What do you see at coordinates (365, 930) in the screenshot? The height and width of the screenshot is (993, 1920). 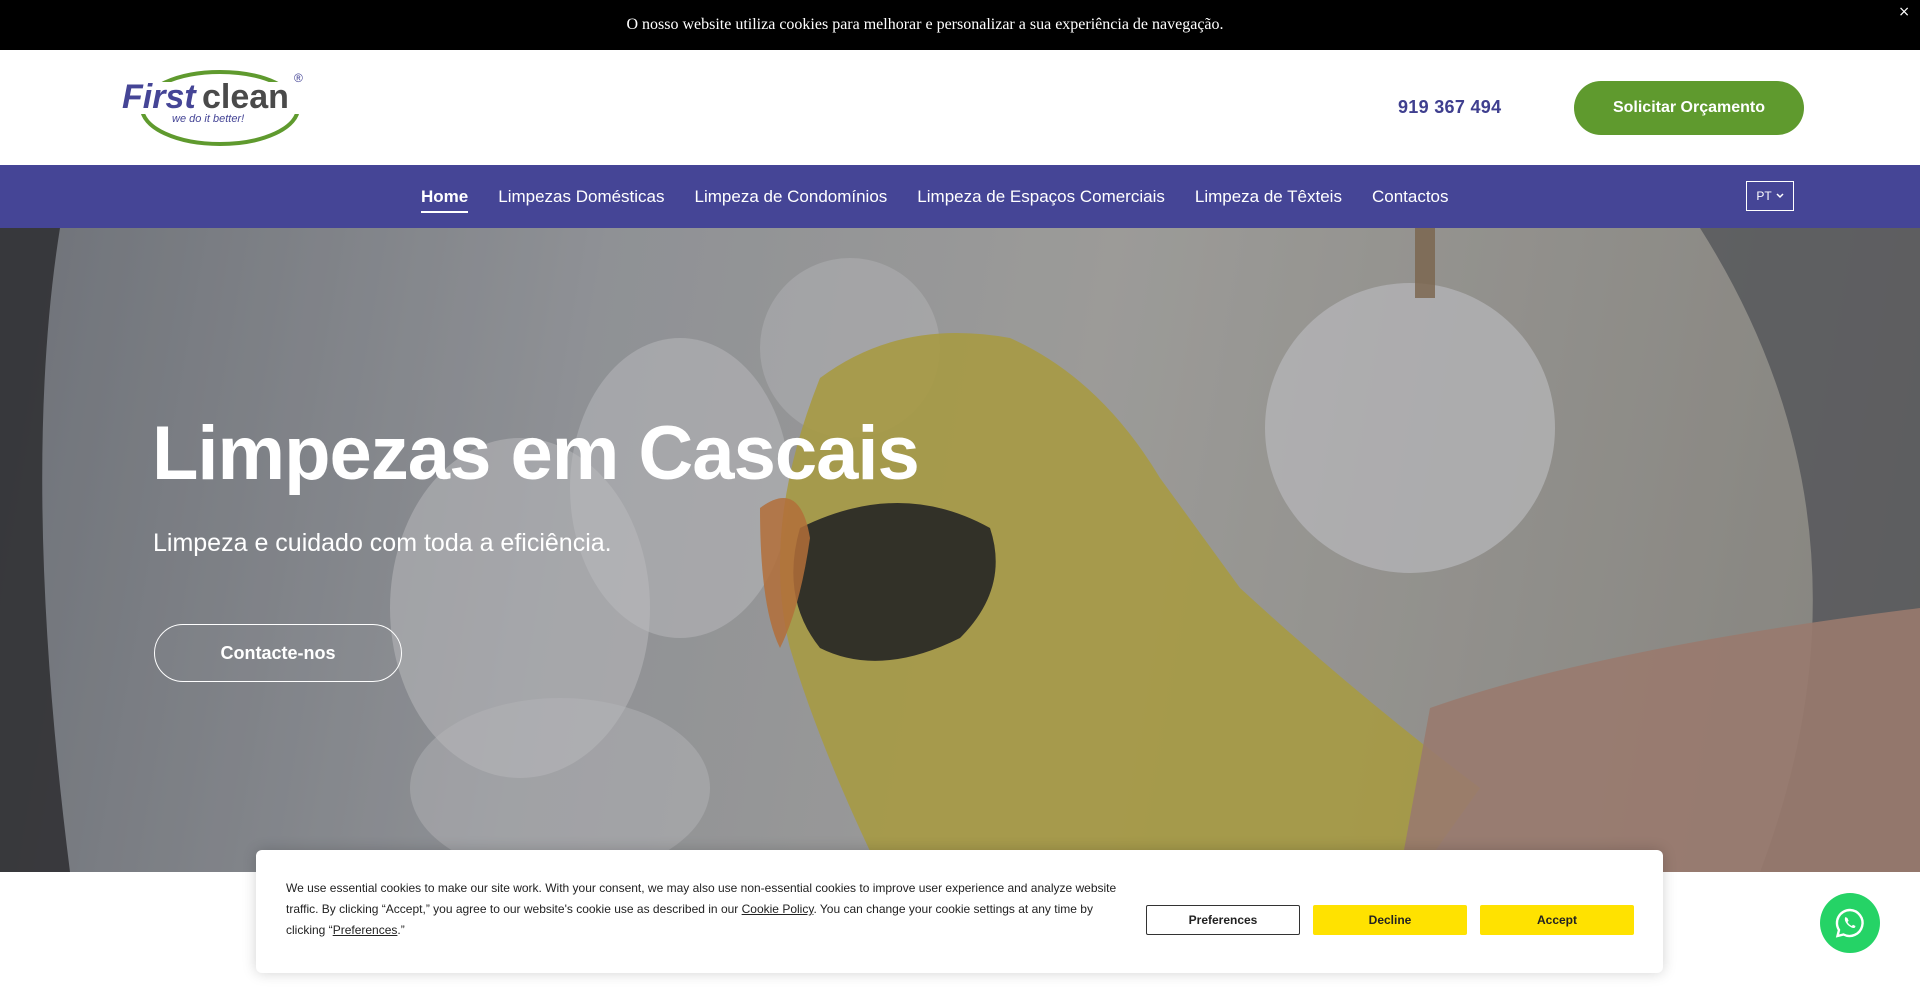 I see `preferences-link: Preferences` at bounding box center [365, 930].